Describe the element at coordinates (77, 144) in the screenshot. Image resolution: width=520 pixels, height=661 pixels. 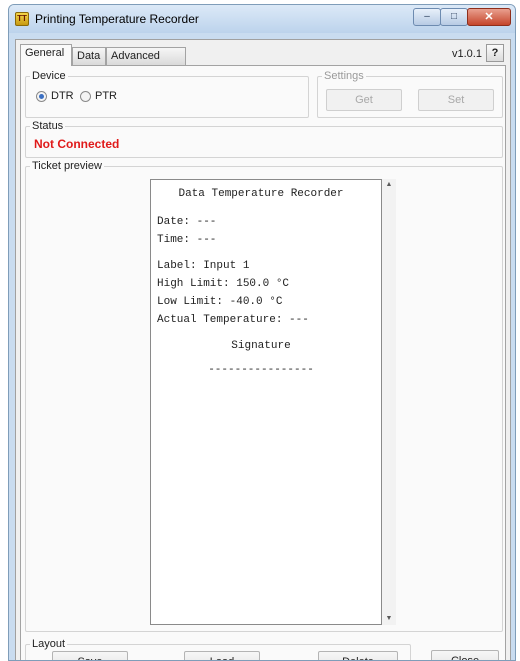
I see `status-value: Not Connected` at that location.